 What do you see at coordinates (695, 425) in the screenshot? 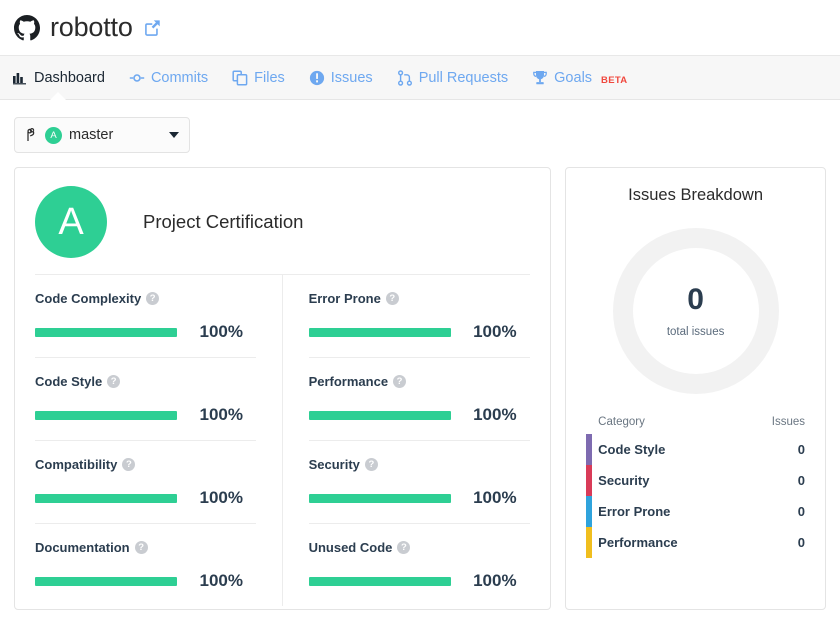
I see `legend-header-row: Category Issues` at bounding box center [695, 425].